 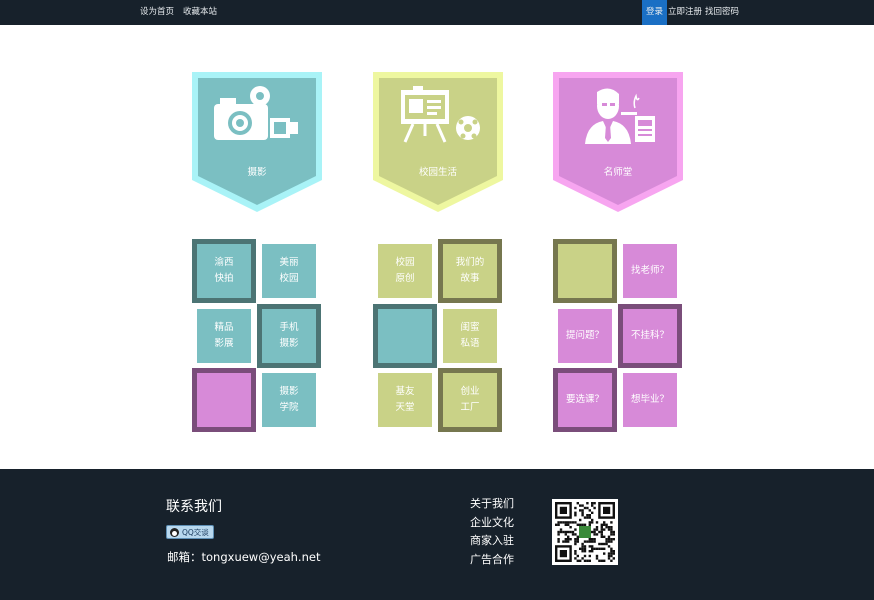 I want to click on tile-ask-question: 提问题？, so click(x=585, y=336).